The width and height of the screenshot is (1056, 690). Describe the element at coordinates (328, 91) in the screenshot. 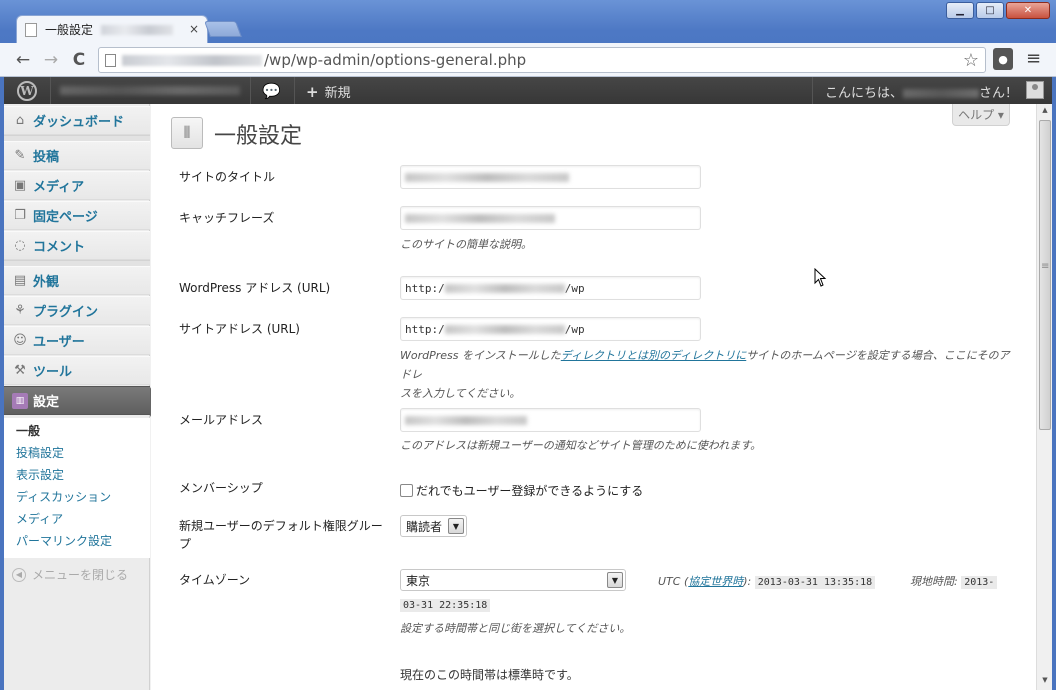

I see `new-content-button: + 新規` at that location.